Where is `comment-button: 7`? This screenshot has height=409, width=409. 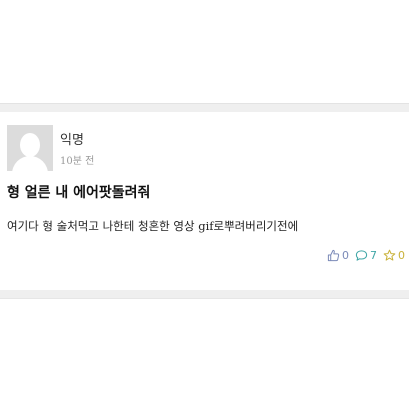 comment-button: 7 is located at coordinates (366, 255).